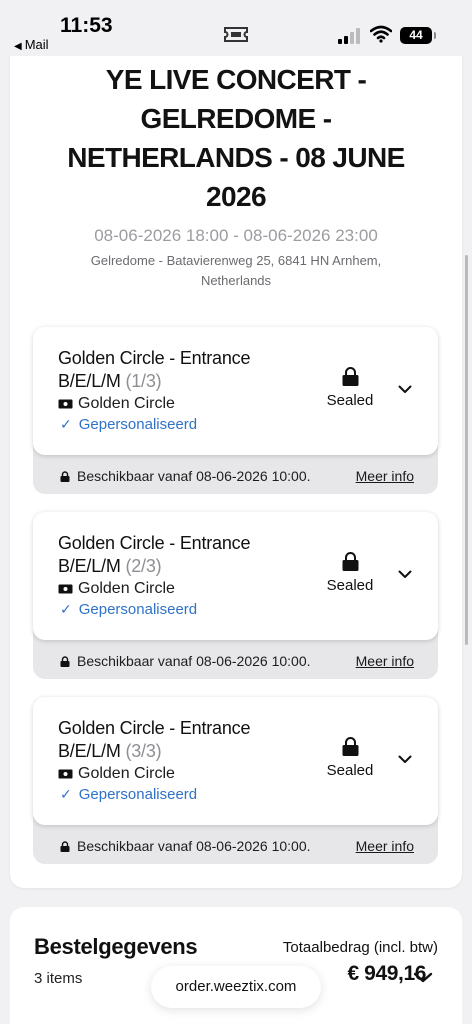 Image resolution: width=472 pixels, height=1024 pixels. I want to click on back-arrow-icon: ◀, so click(18, 46).